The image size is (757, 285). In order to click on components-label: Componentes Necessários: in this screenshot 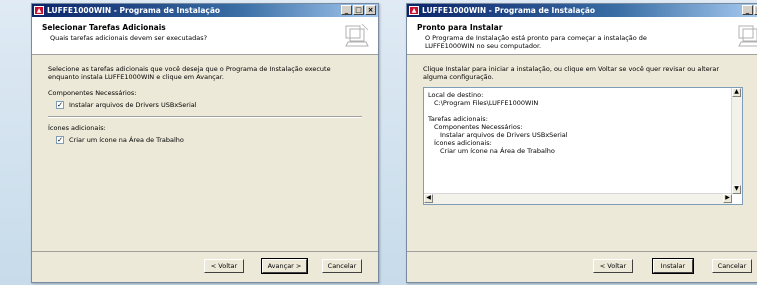, I will do `click(478, 127)`.